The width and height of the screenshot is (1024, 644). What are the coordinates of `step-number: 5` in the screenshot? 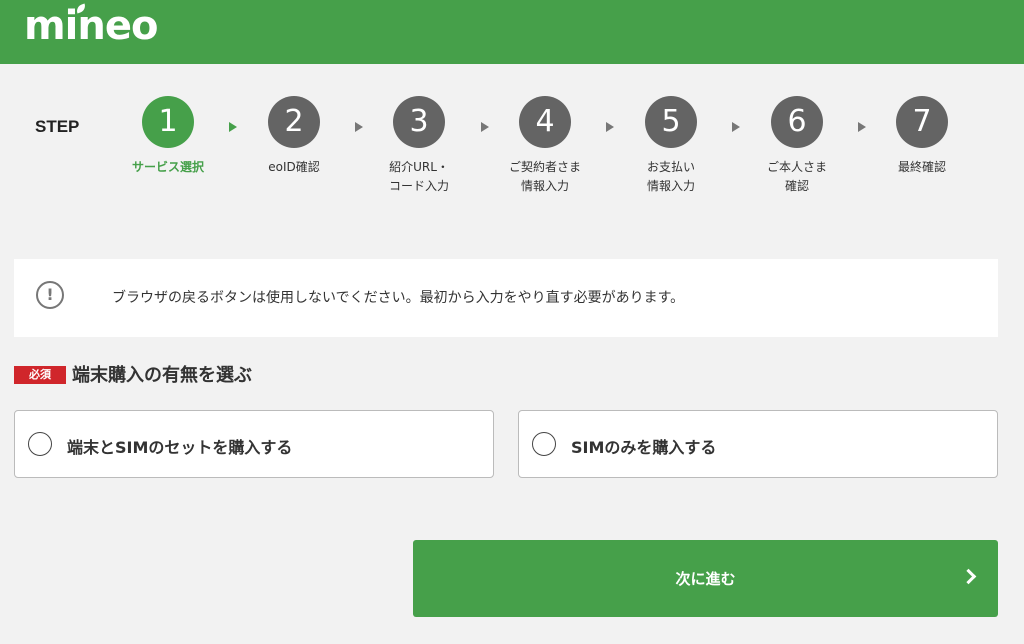 It's located at (671, 122).